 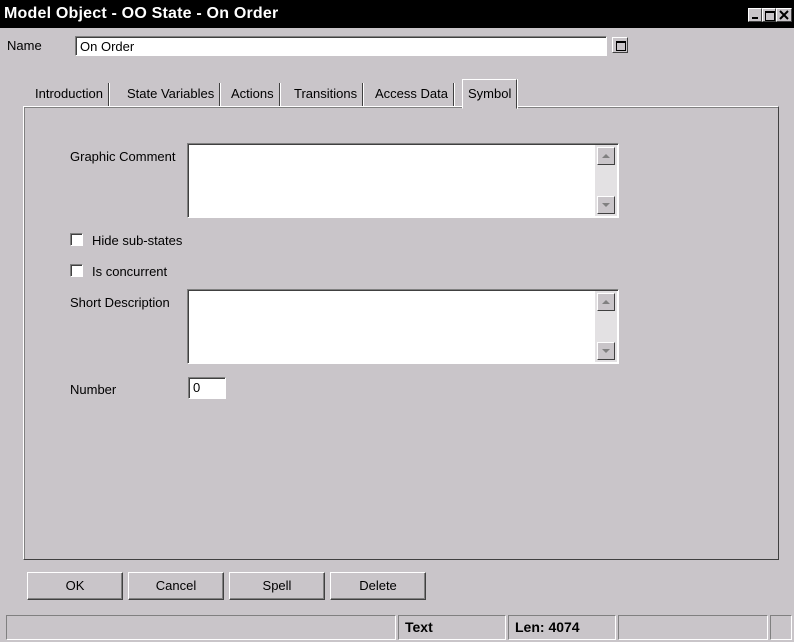 What do you see at coordinates (123, 156) in the screenshot?
I see `graphic-comment-label: Graphic Comment` at bounding box center [123, 156].